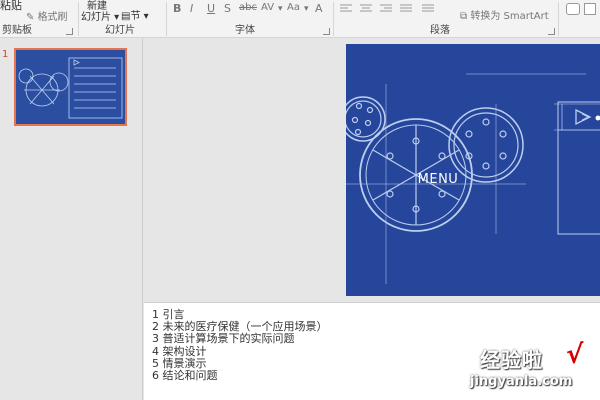 The image size is (600, 400). Describe the element at coordinates (521, 381) in the screenshot. I see `watermark-url: jingyanla.com` at that location.